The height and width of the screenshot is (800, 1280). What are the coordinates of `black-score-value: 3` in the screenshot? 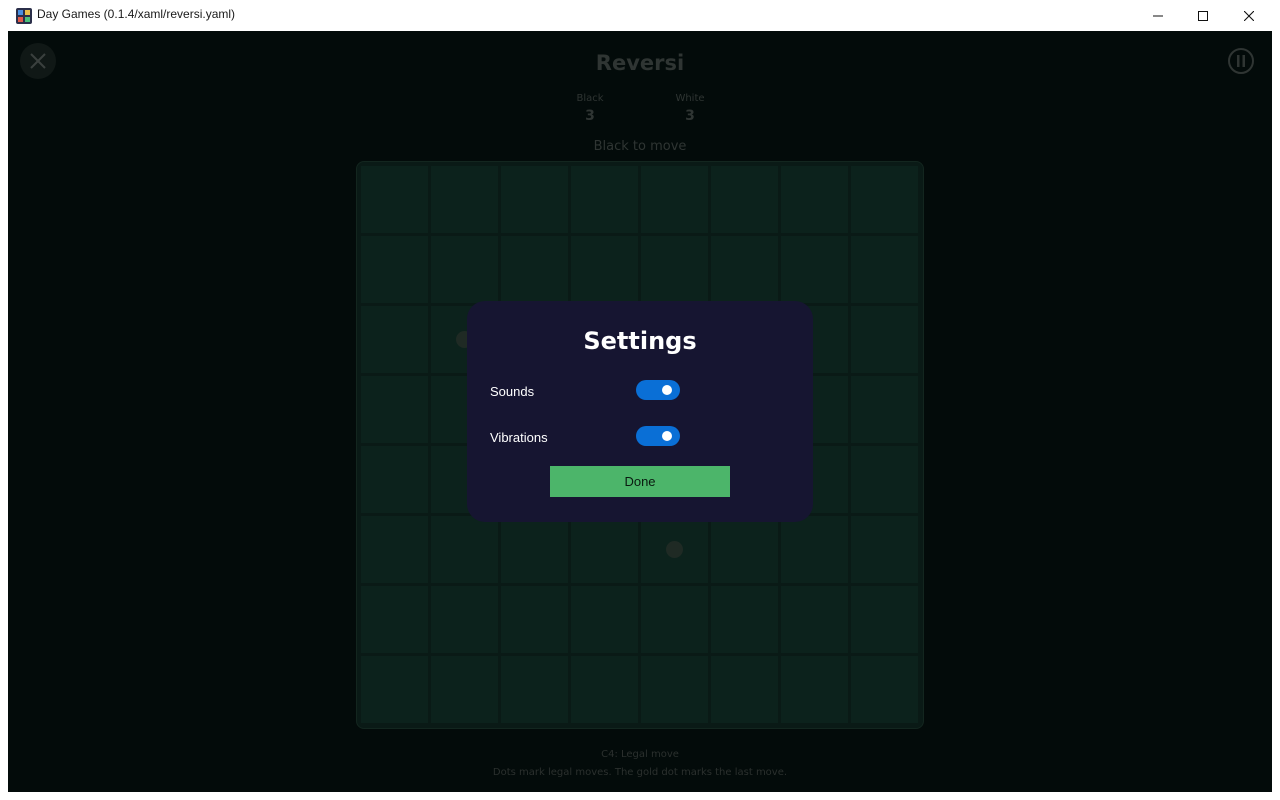 It's located at (590, 116).